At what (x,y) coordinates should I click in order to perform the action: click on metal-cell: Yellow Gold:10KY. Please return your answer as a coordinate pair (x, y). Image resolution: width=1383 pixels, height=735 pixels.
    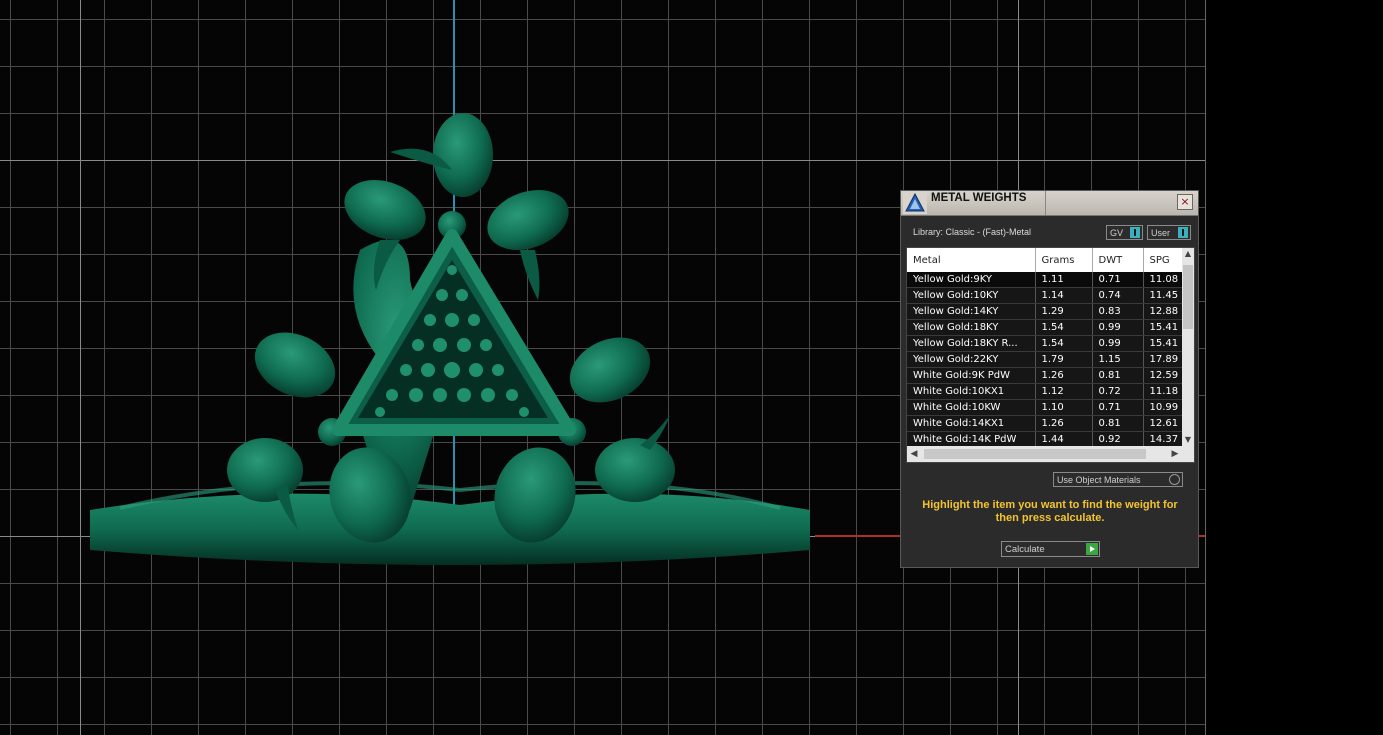
    Looking at the image, I should click on (971, 295).